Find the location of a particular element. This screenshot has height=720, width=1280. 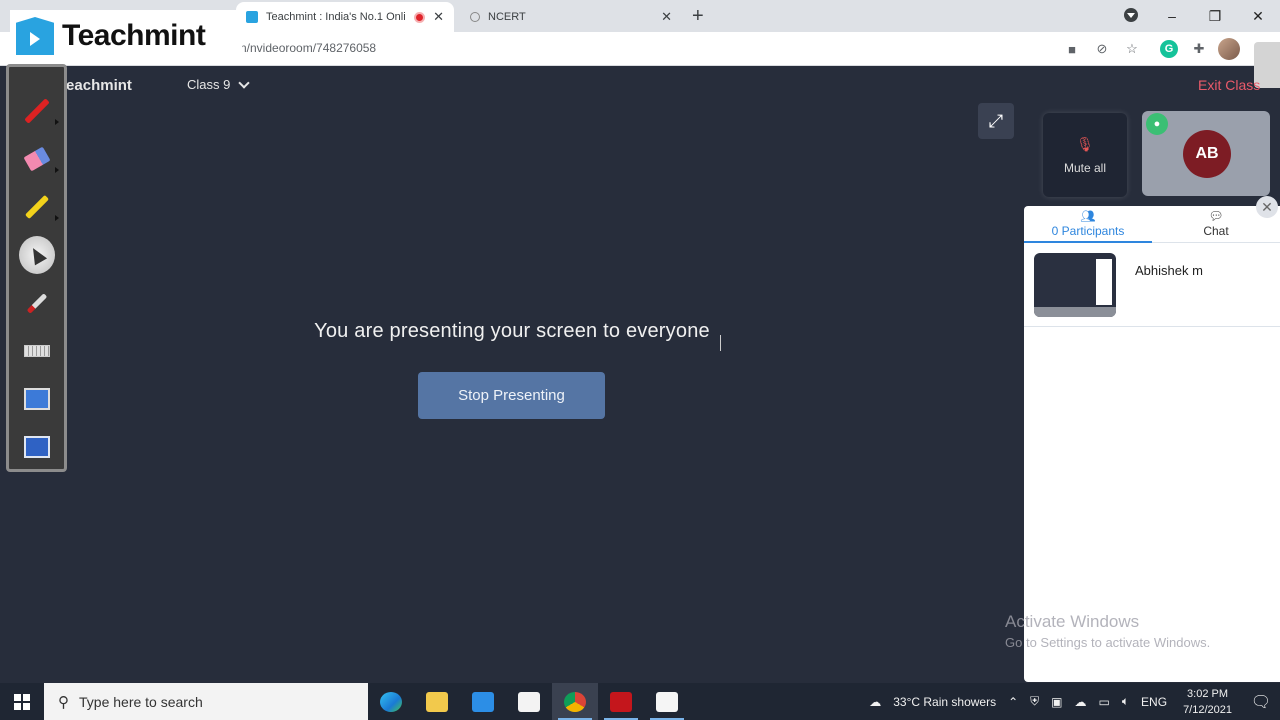

tab-title: Teachmint : India's No.1 Onli is located at coordinates (336, 17).